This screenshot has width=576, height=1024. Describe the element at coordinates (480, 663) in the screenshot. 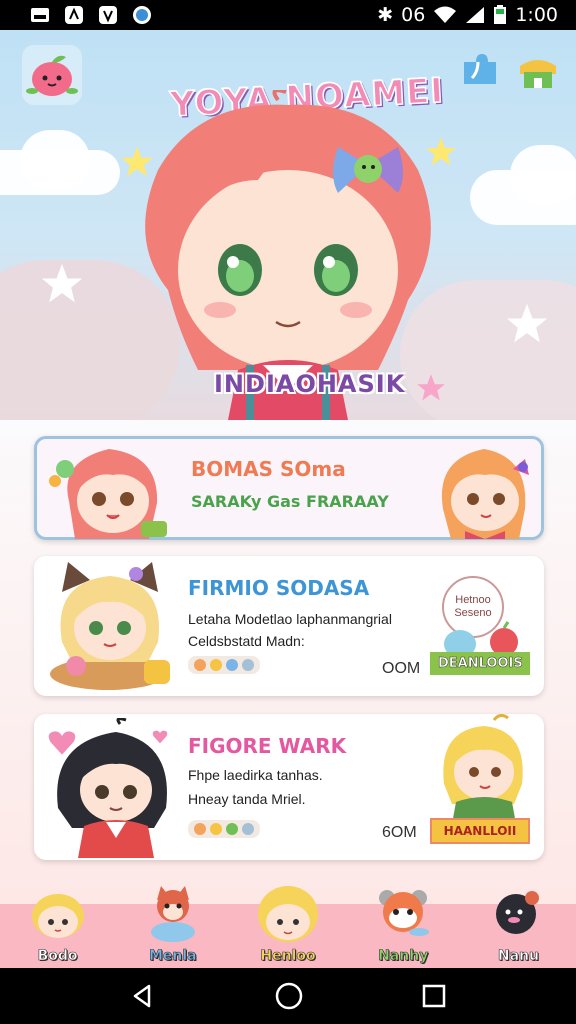

I see `card-ribbon: DEANLOOIS` at that location.